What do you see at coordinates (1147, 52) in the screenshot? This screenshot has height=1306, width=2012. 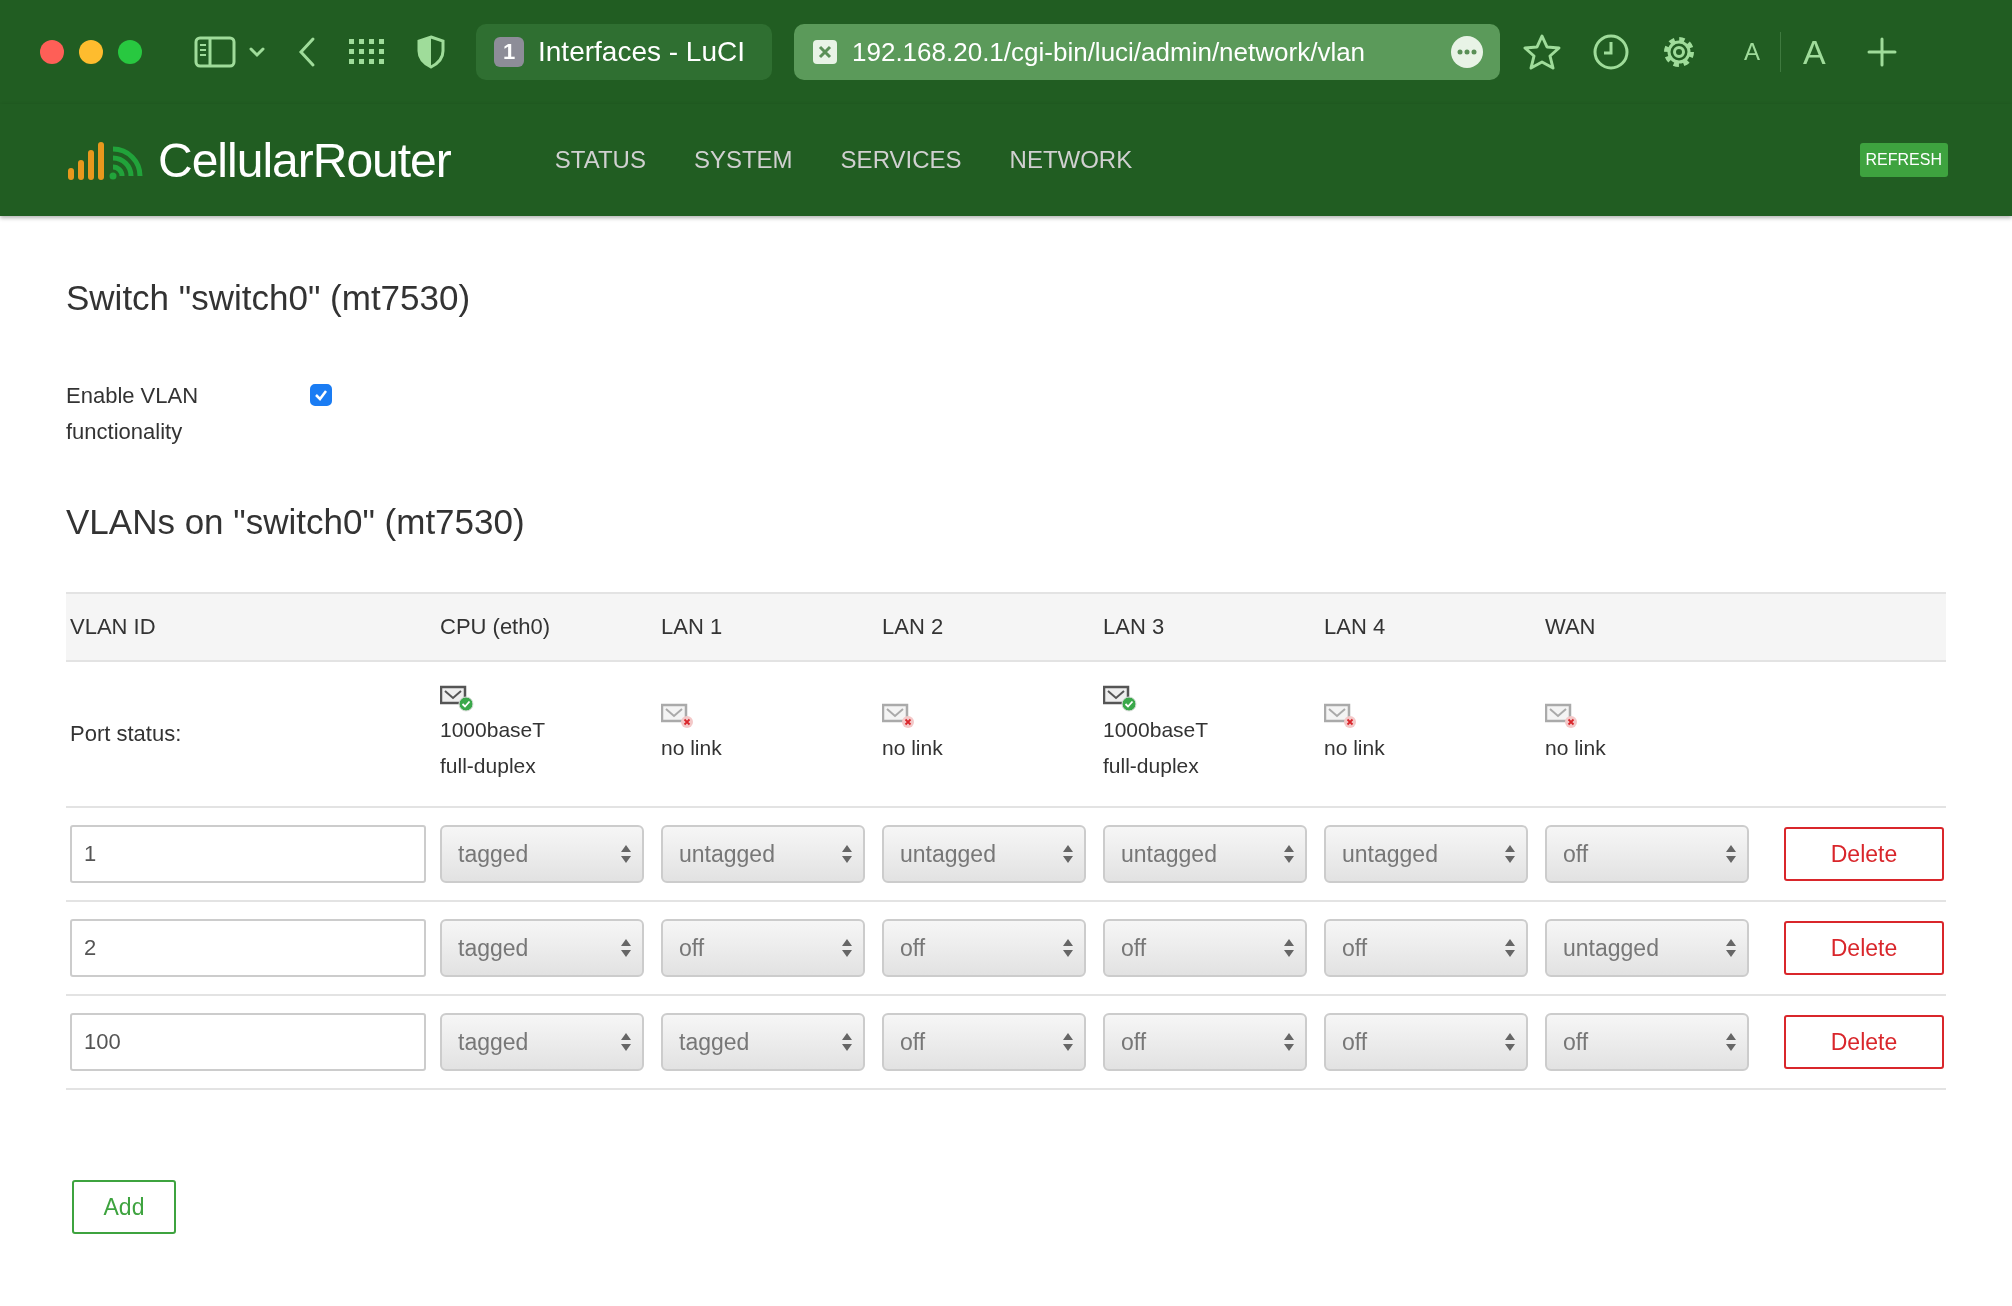 I see `browser-tab: 192.168.20.1/cgi-bin/luci/admin/network/vlan` at bounding box center [1147, 52].